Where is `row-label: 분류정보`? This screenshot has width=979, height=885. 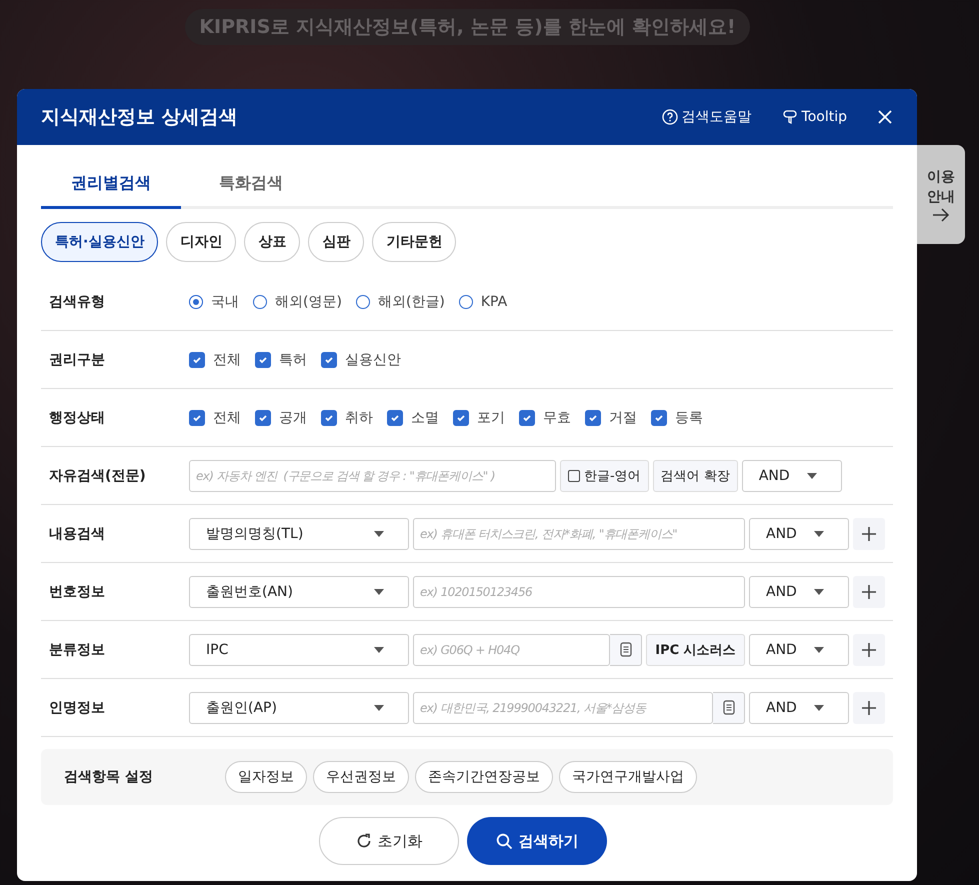
row-label: 분류정보 is located at coordinates (77, 649).